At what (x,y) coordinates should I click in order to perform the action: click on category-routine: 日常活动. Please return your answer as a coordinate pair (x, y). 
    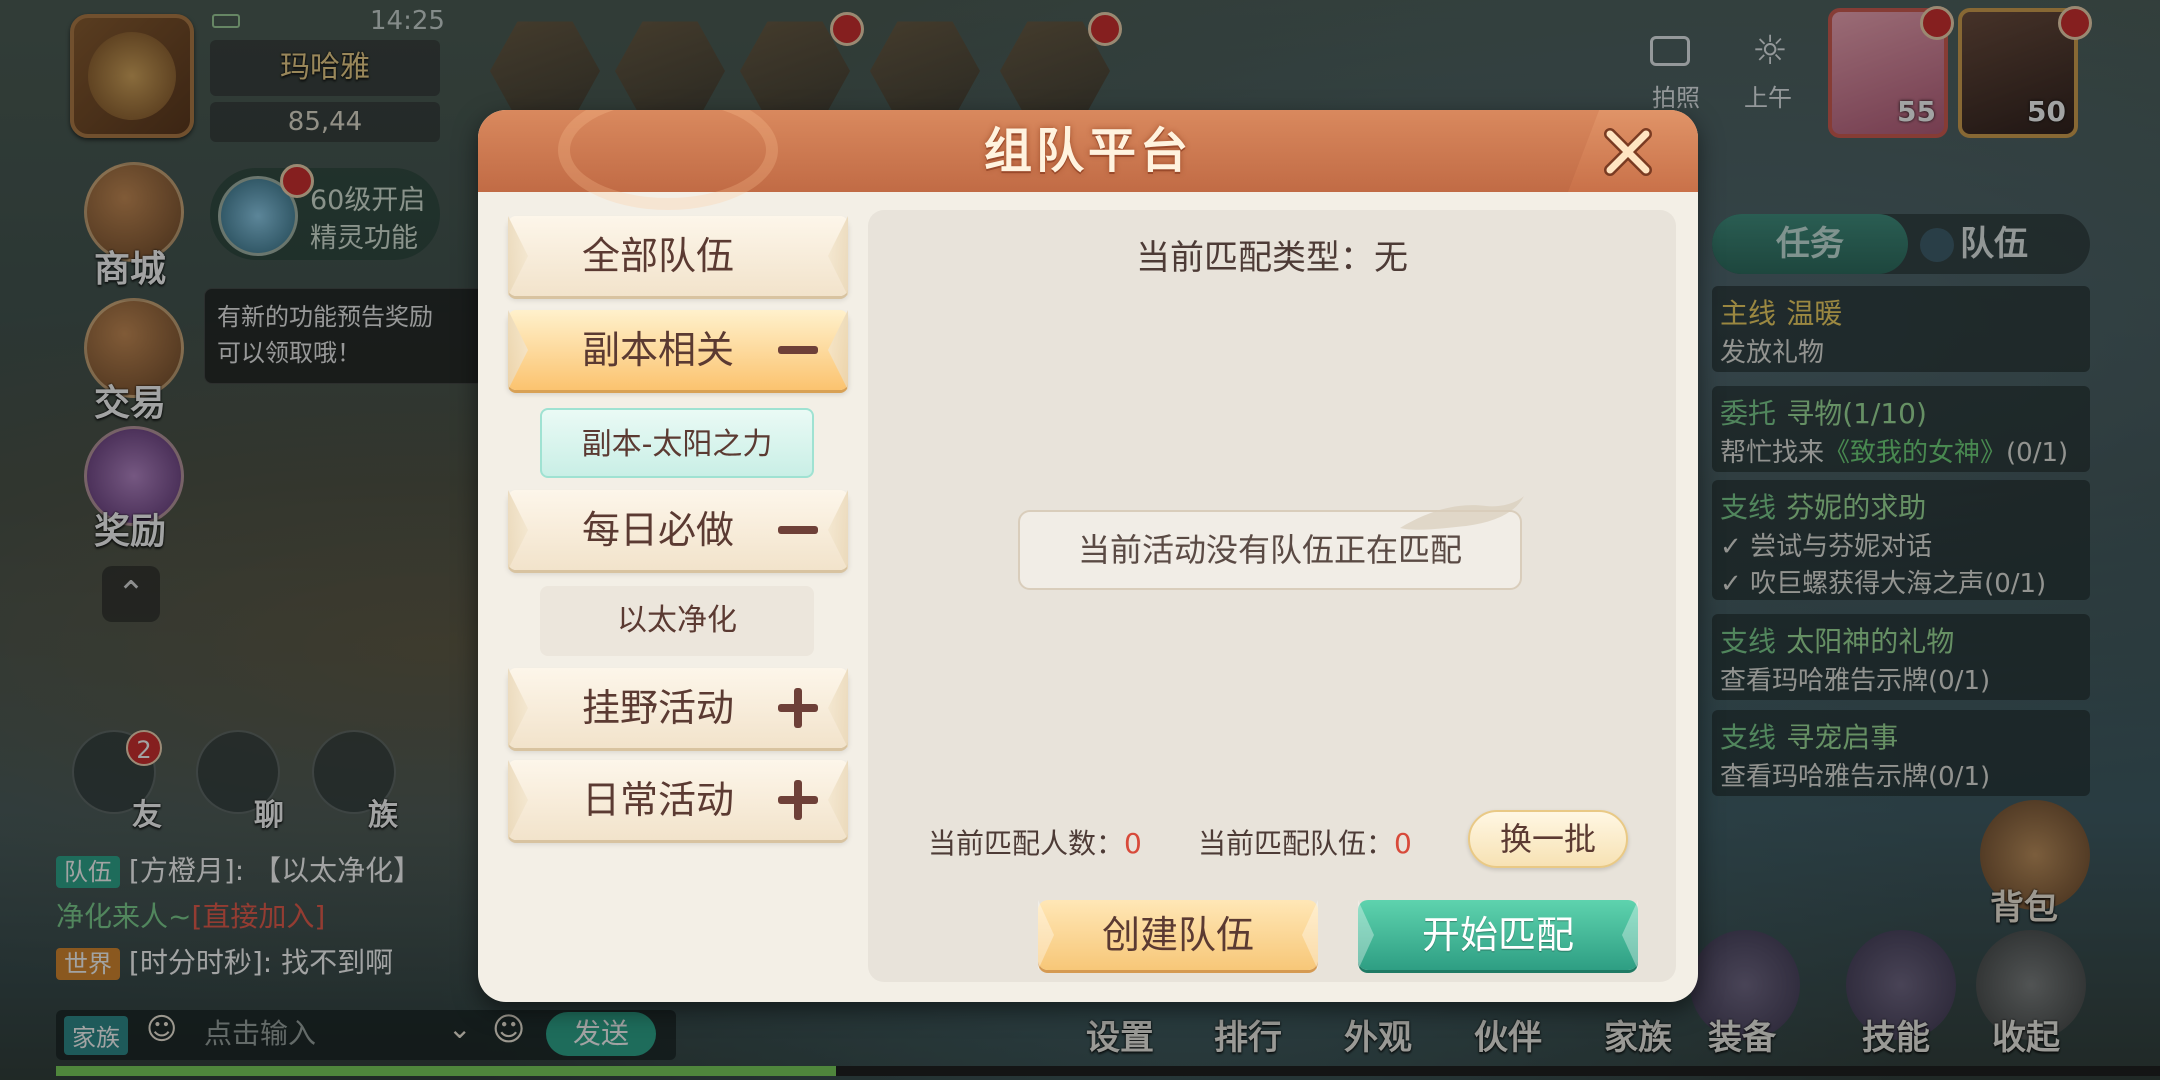
    Looking at the image, I should click on (678, 800).